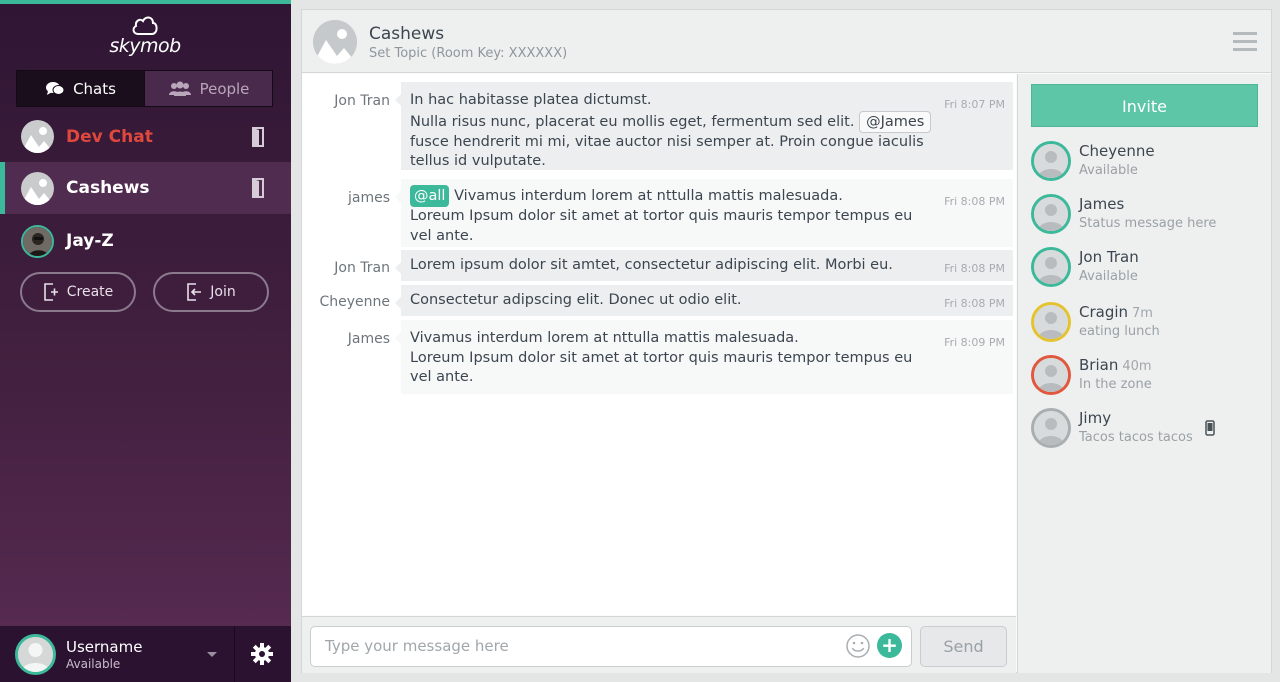  Describe the element at coordinates (104, 647) in the screenshot. I see `user-name: Username` at that location.